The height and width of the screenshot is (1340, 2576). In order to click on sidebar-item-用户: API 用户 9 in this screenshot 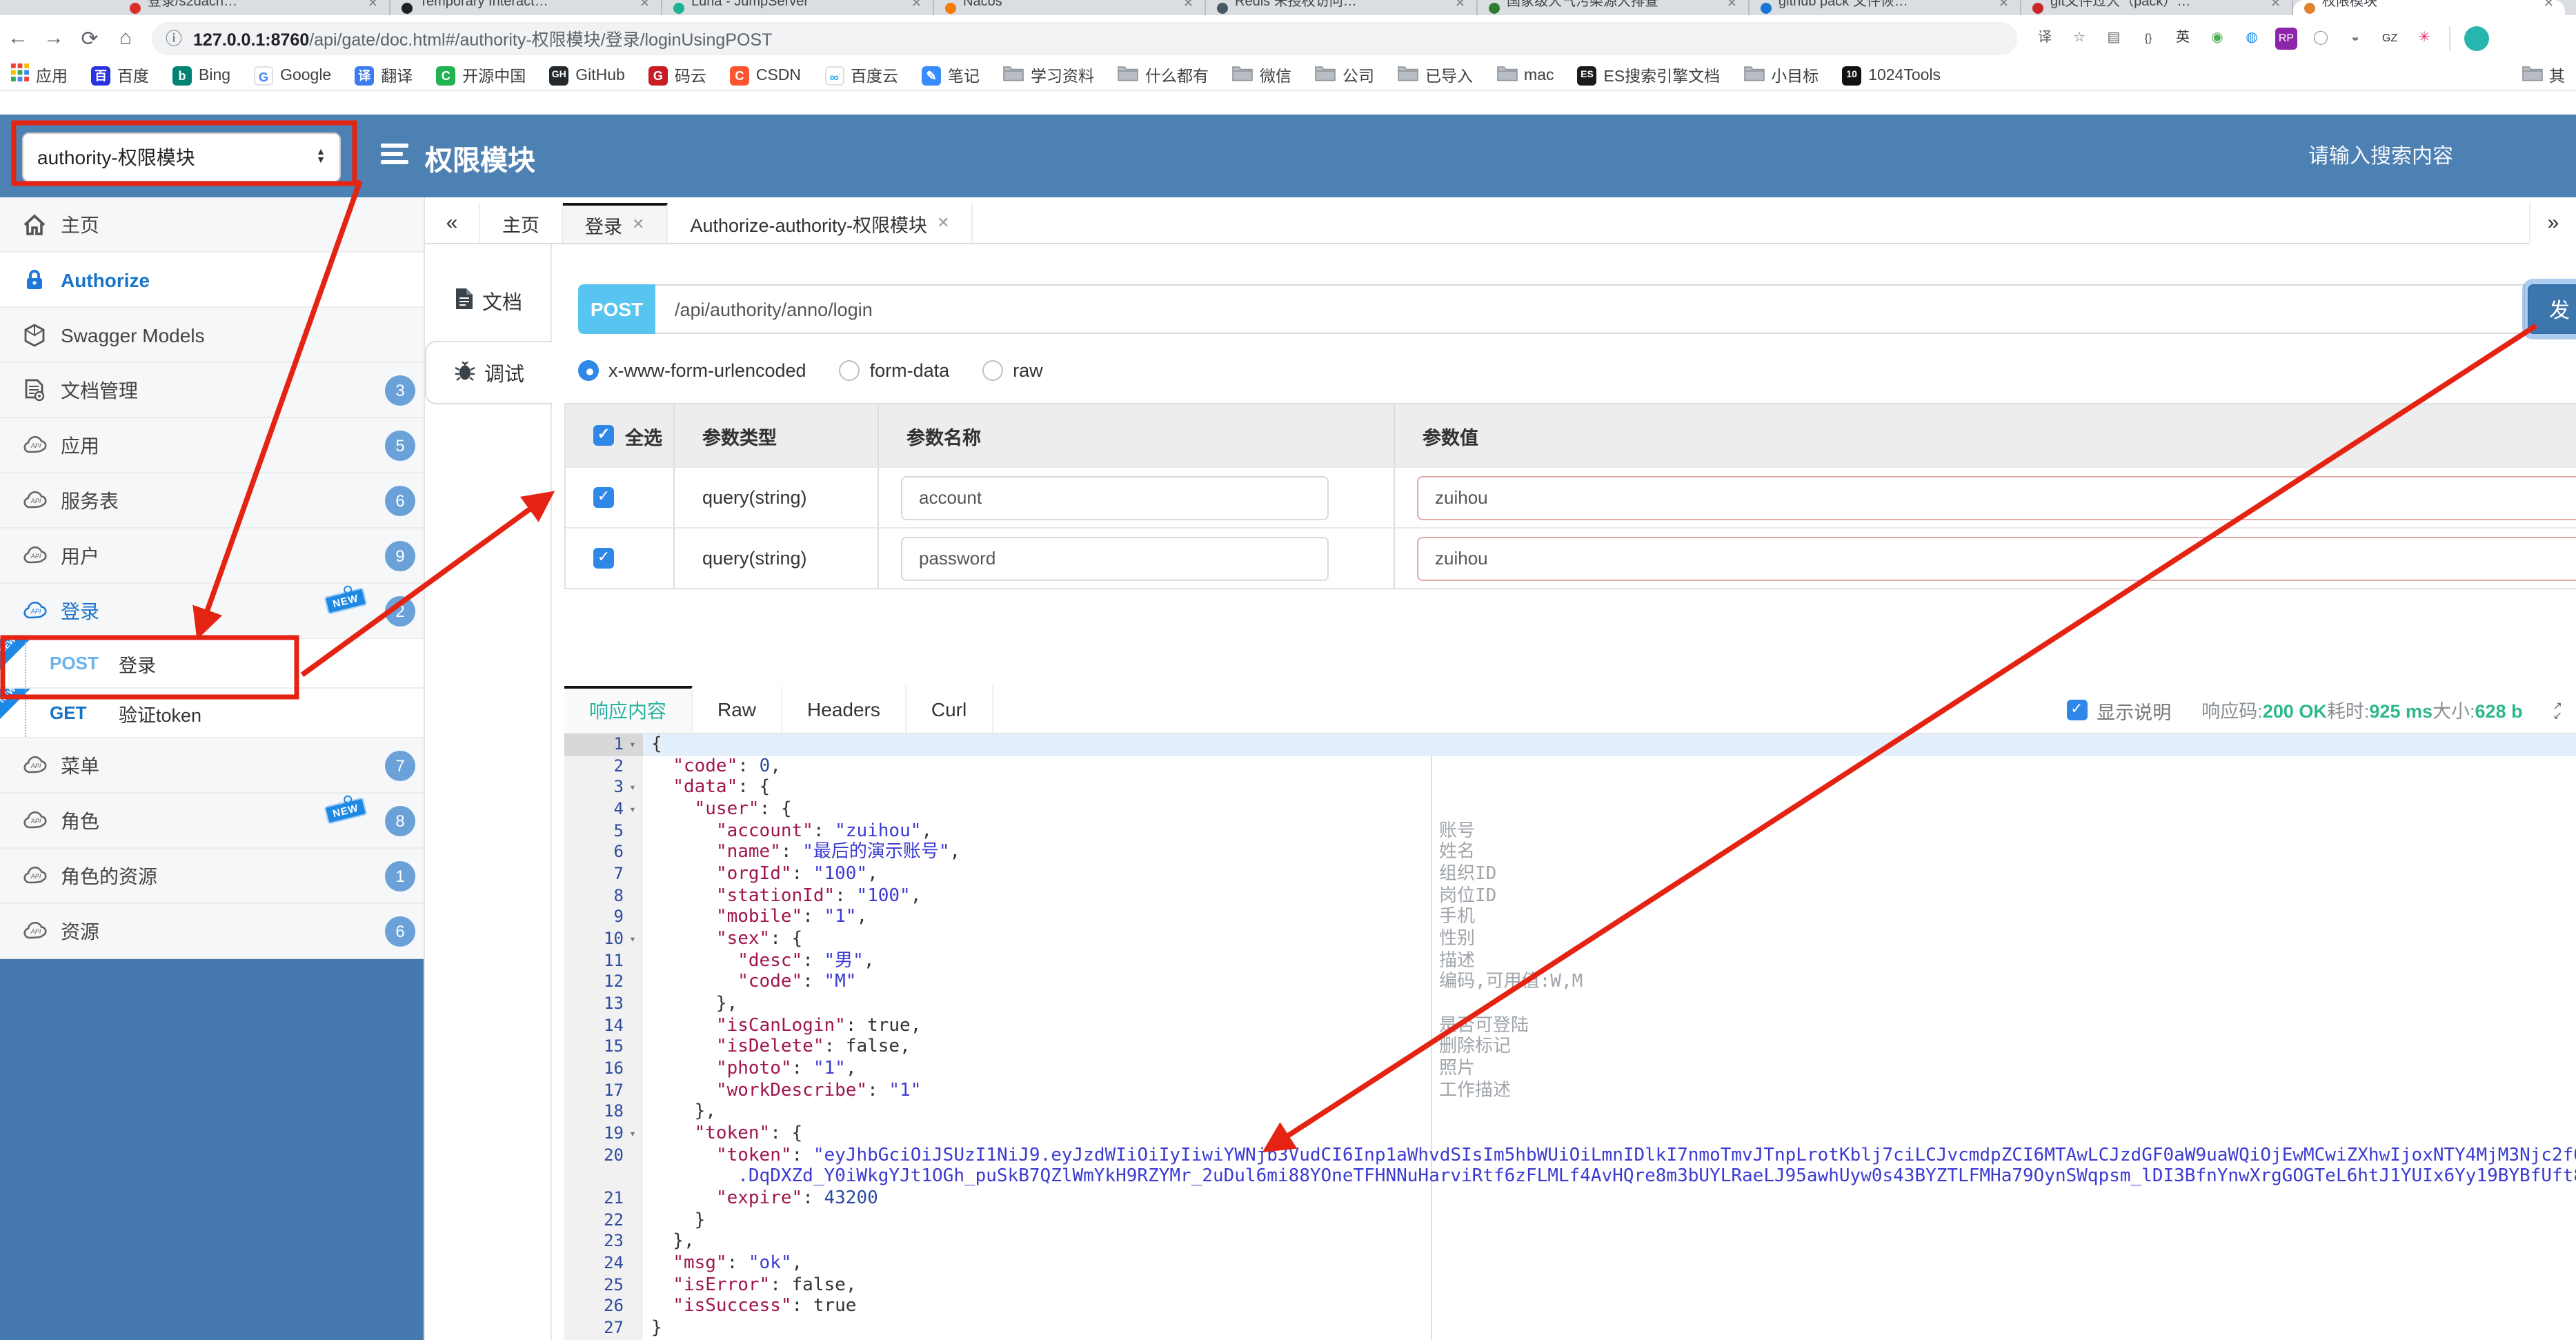, I will do `click(212, 556)`.